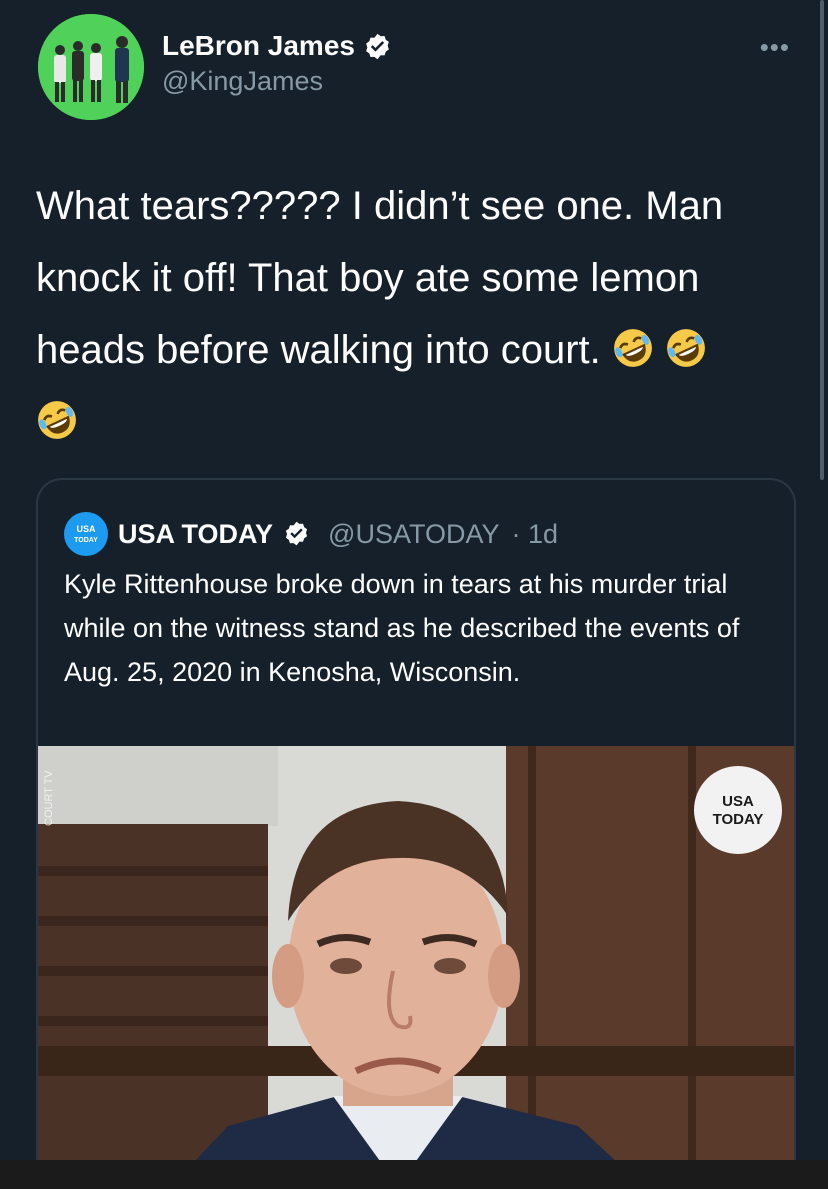  Describe the element at coordinates (49, 798) in the screenshot. I see `court-tv-watermark: COURT TV` at that location.